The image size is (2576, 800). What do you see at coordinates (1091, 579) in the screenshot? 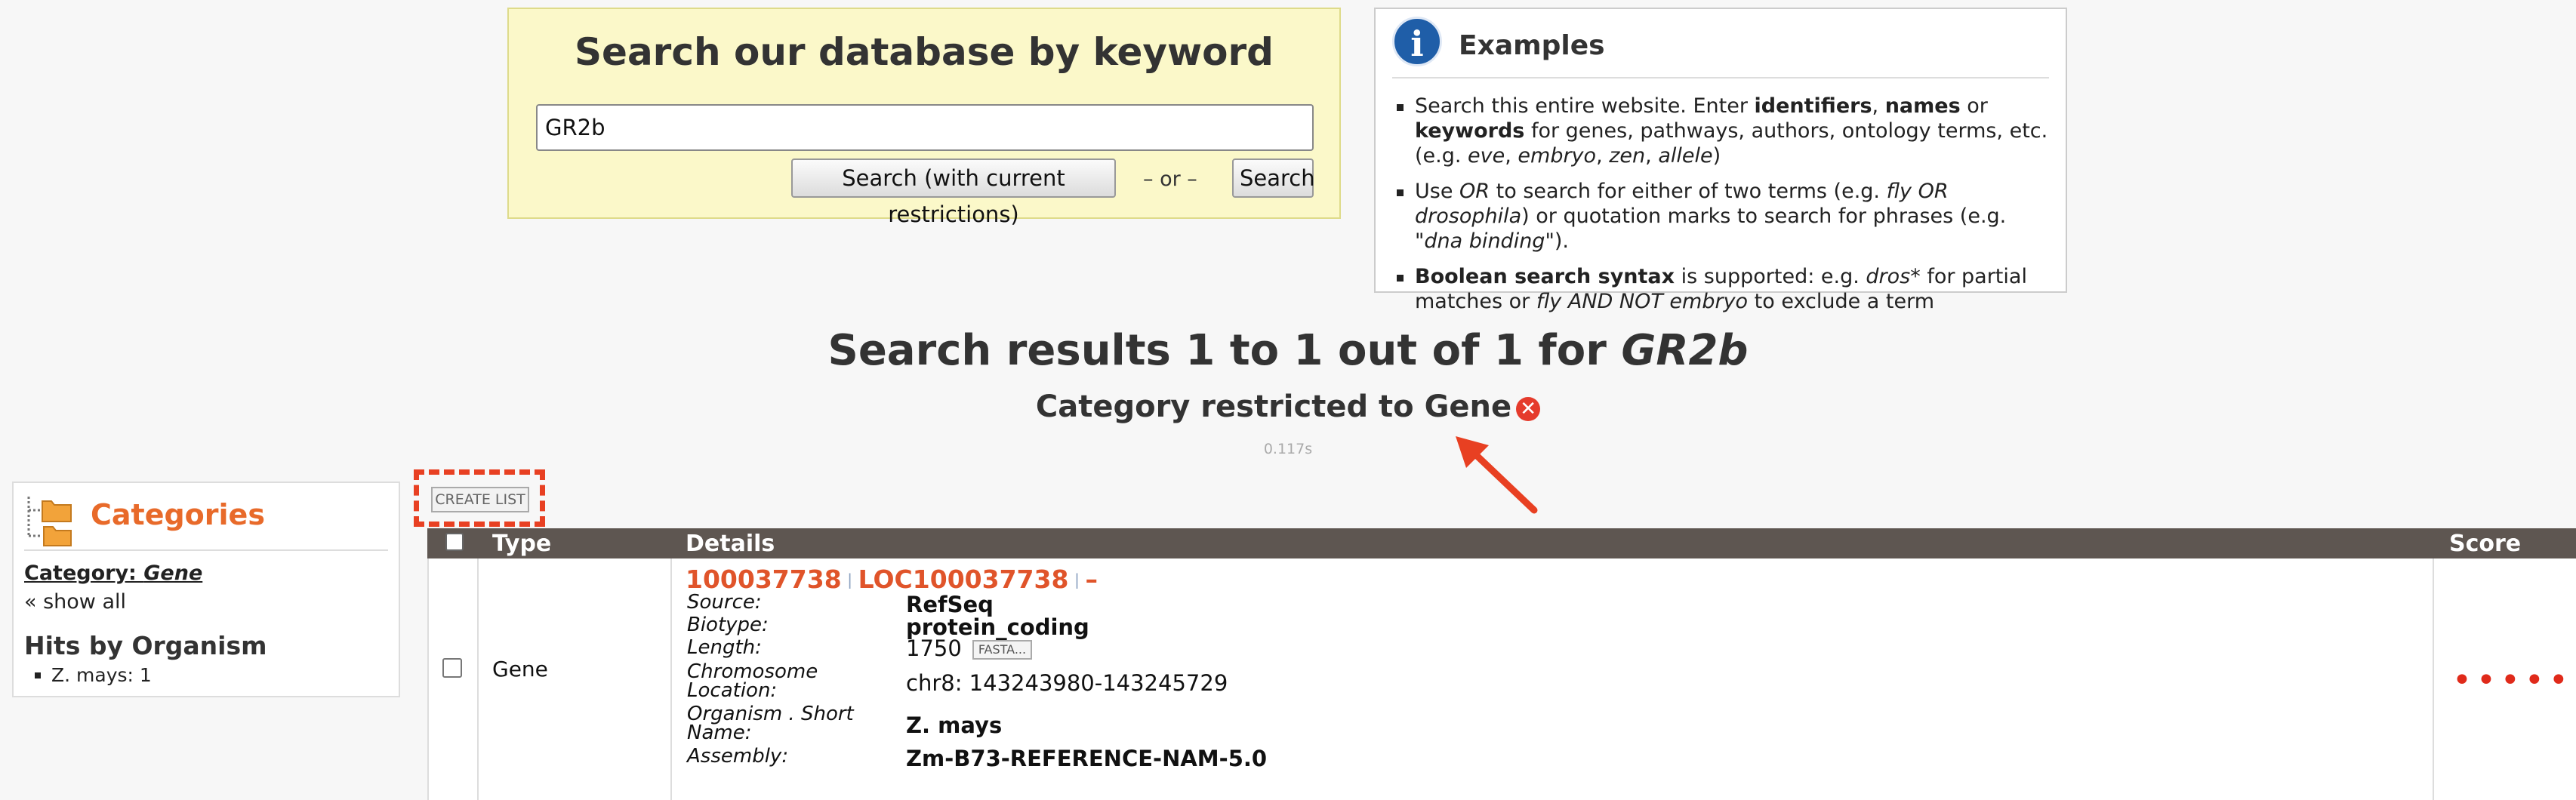
I see `result-name-link: –` at bounding box center [1091, 579].